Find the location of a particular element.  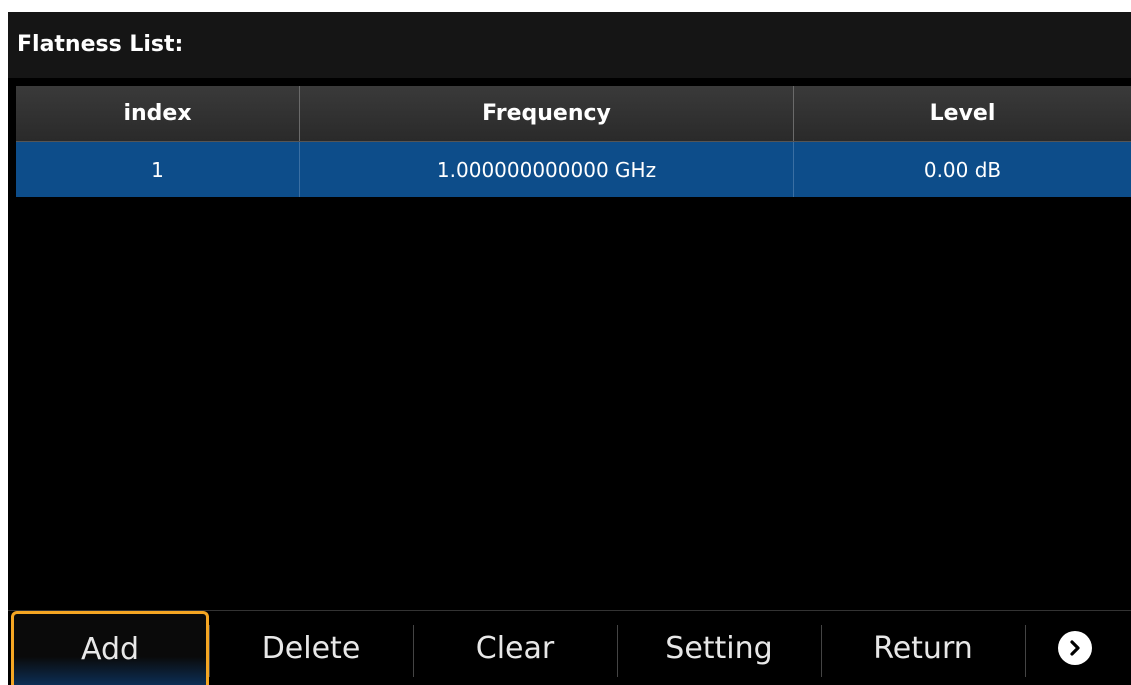

clear-button: Clear is located at coordinates (515, 648).